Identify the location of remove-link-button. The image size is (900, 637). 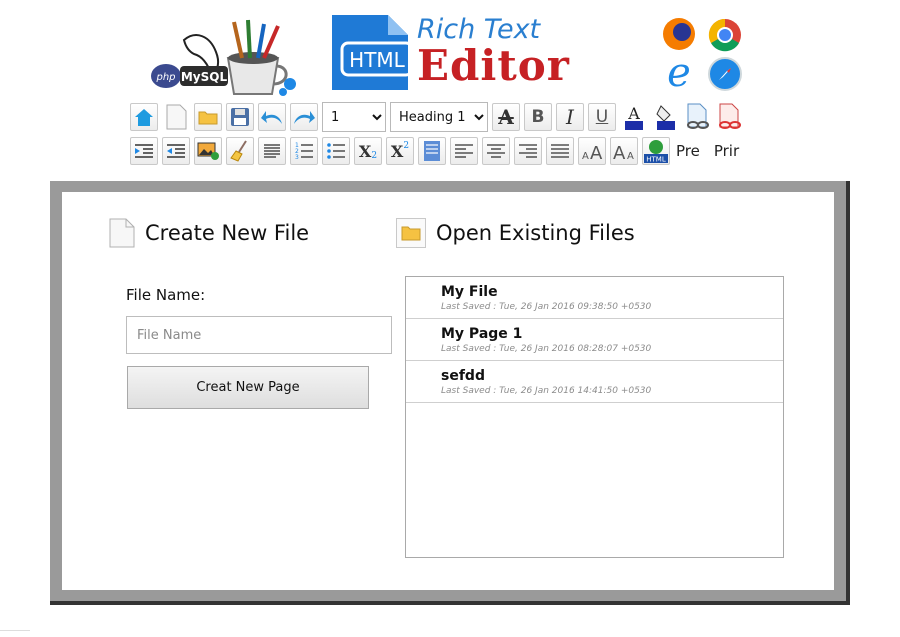
(730, 117).